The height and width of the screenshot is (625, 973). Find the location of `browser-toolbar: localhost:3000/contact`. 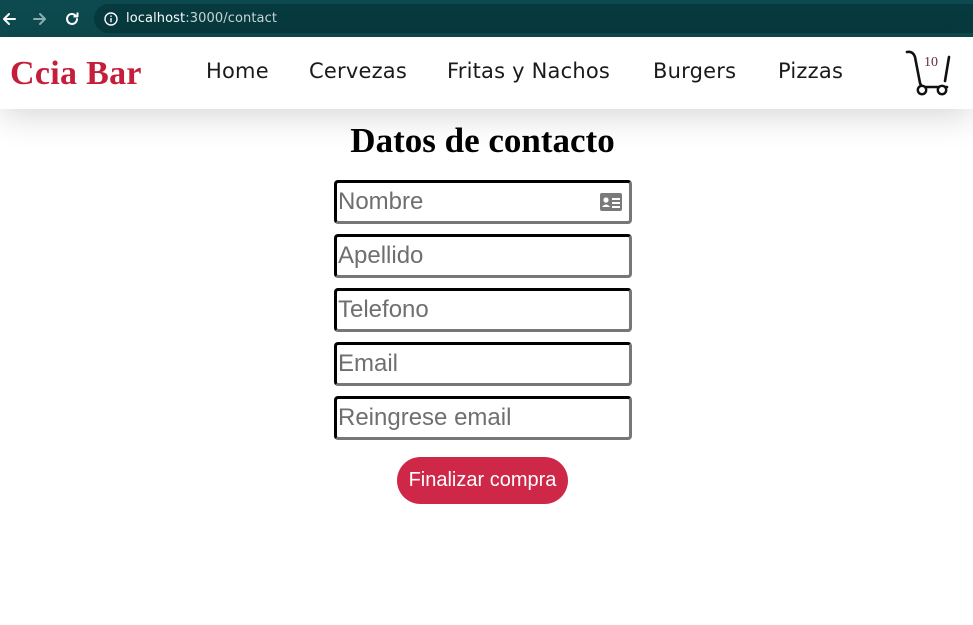

browser-toolbar: localhost:3000/contact is located at coordinates (486, 18).